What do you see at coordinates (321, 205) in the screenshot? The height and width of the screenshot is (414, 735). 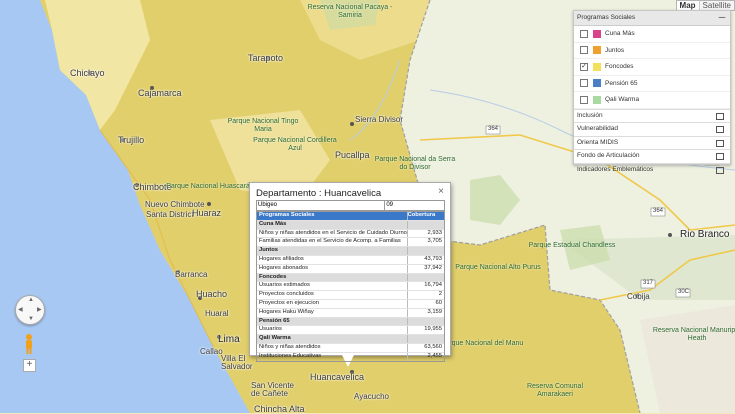 I see `ubigeo-label: Ubigeo` at bounding box center [321, 205].